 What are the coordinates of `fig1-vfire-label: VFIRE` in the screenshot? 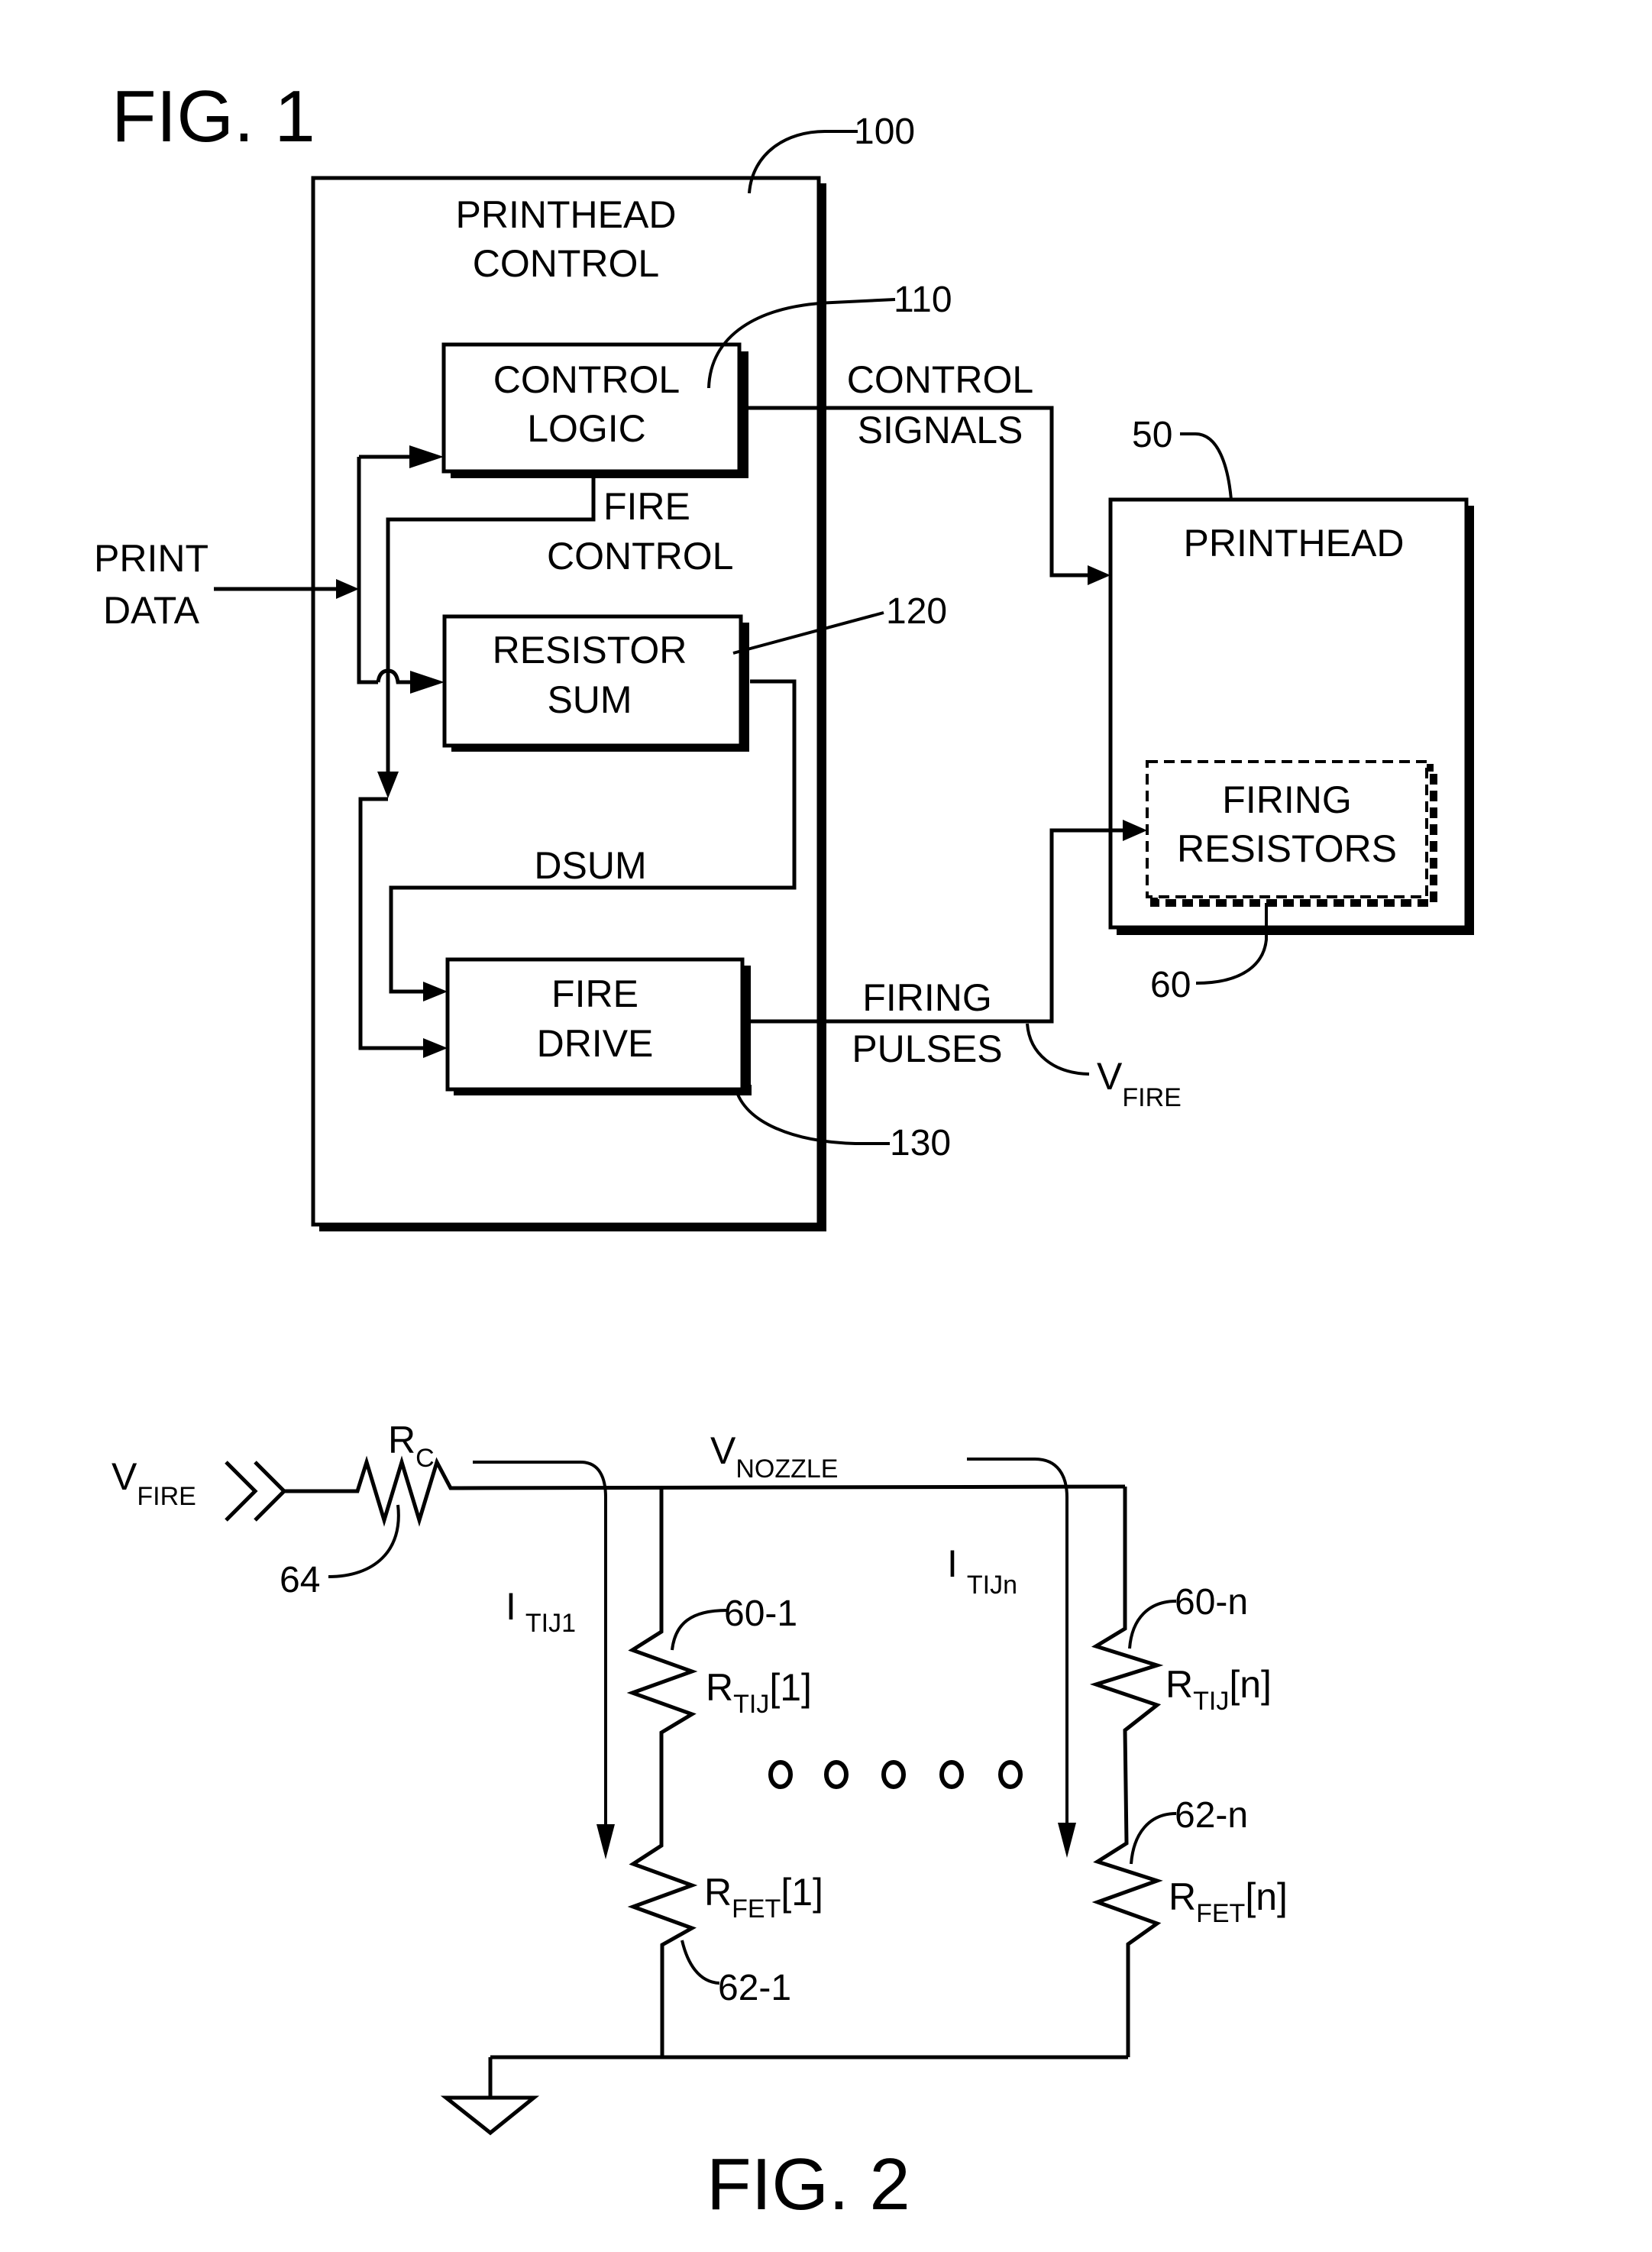 It's located at (1139, 1083).